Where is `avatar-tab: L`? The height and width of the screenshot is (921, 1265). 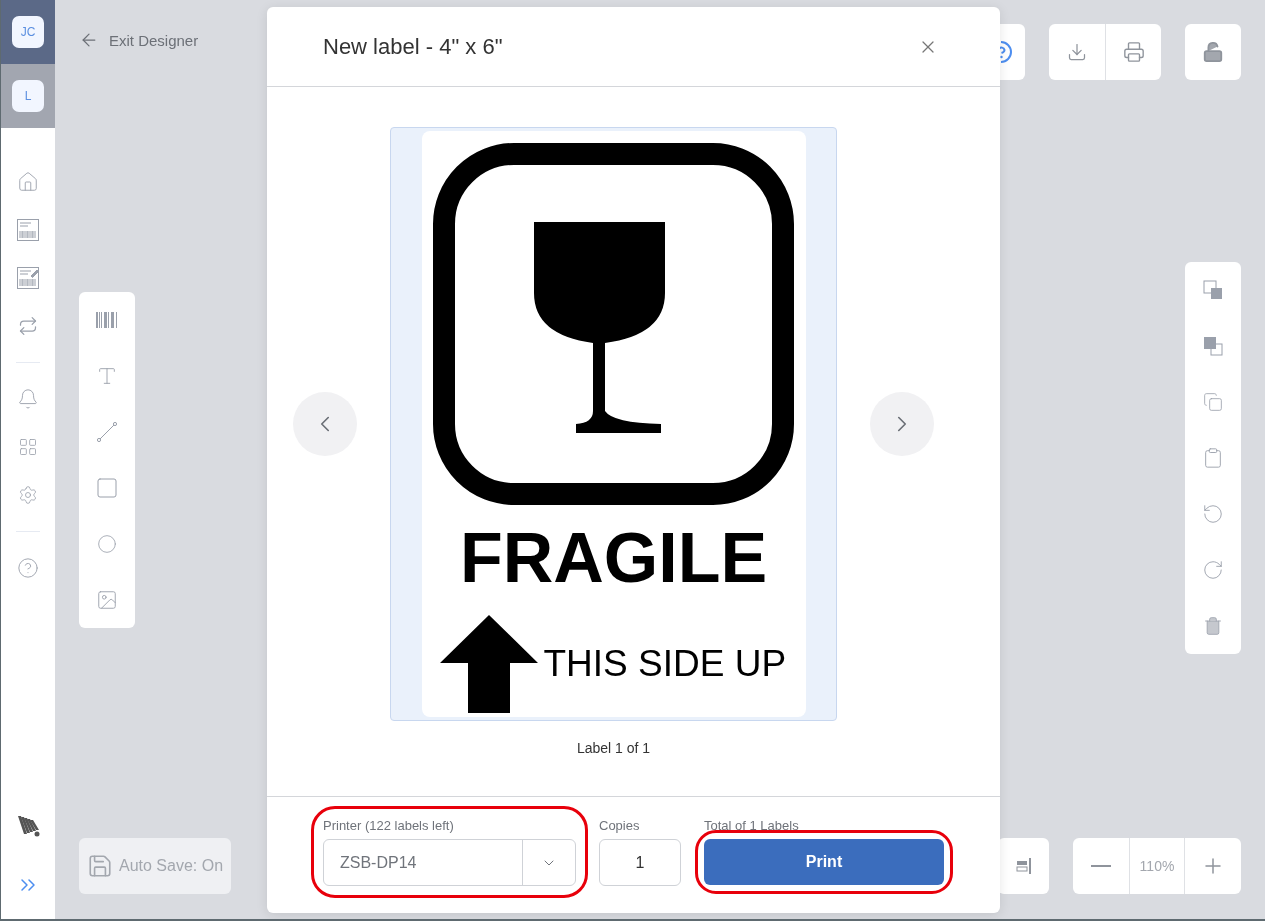 avatar-tab: L is located at coordinates (28, 96).